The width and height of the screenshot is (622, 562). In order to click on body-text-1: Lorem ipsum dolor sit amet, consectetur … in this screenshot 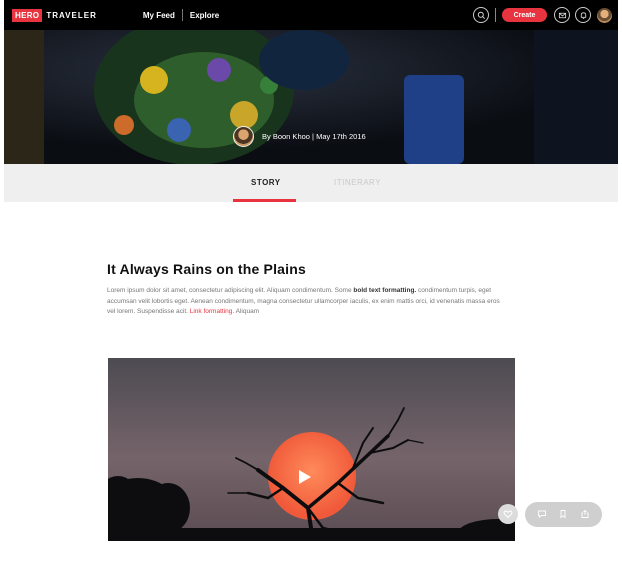, I will do `click(230, 290)`.